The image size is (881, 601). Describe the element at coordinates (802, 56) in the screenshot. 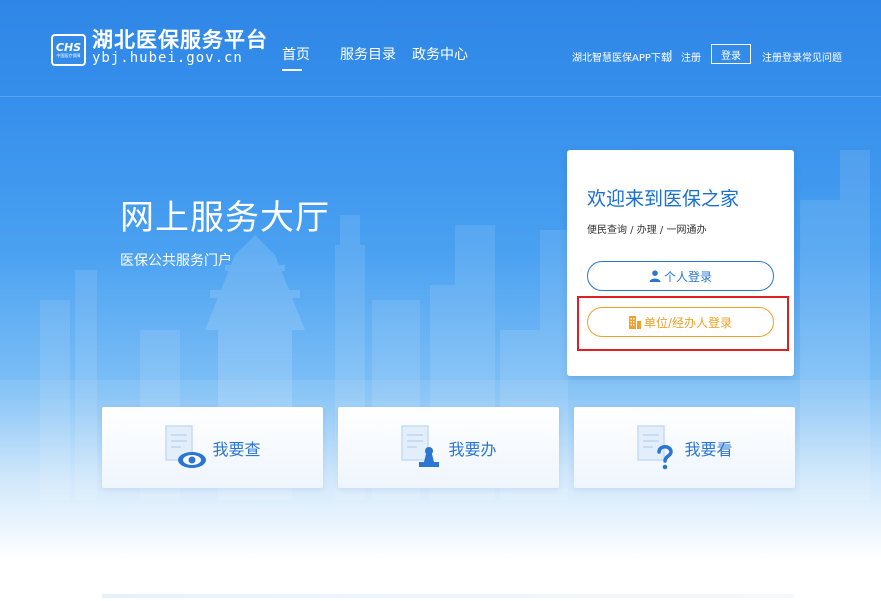

I see `register-faq-link: 注册登录常见问题` at that location.